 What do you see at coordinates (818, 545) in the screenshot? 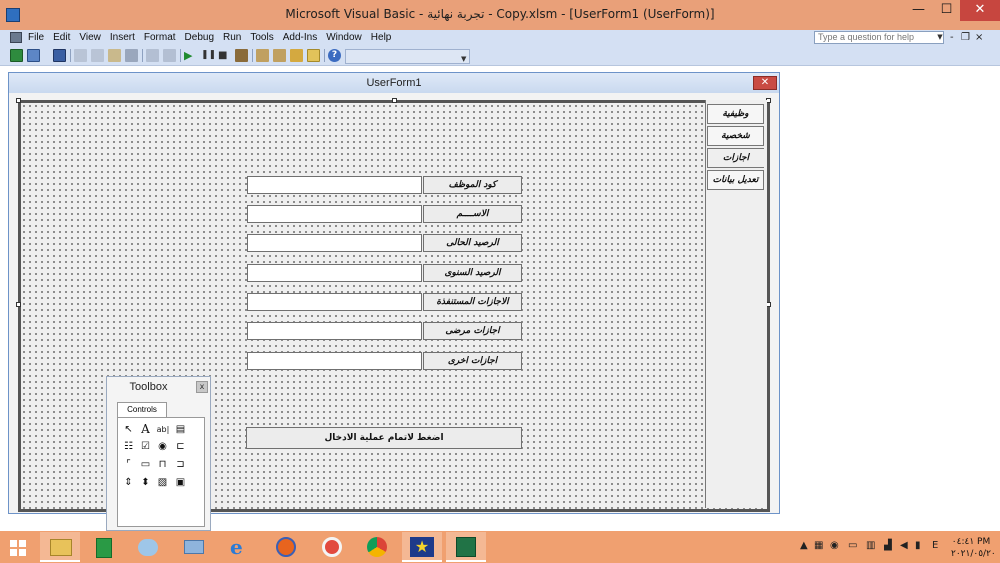
I see `tray-app-icon: ▦` at bounding box center [818, 545].